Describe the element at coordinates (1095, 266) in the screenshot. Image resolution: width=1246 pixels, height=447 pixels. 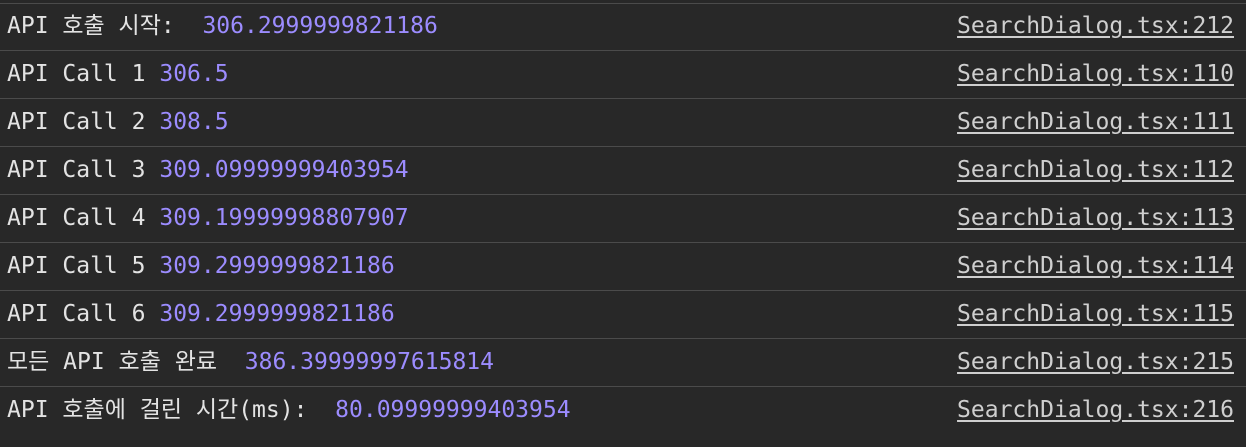
I see `source-location-link: SearchDialog.tsx:114` at that location.